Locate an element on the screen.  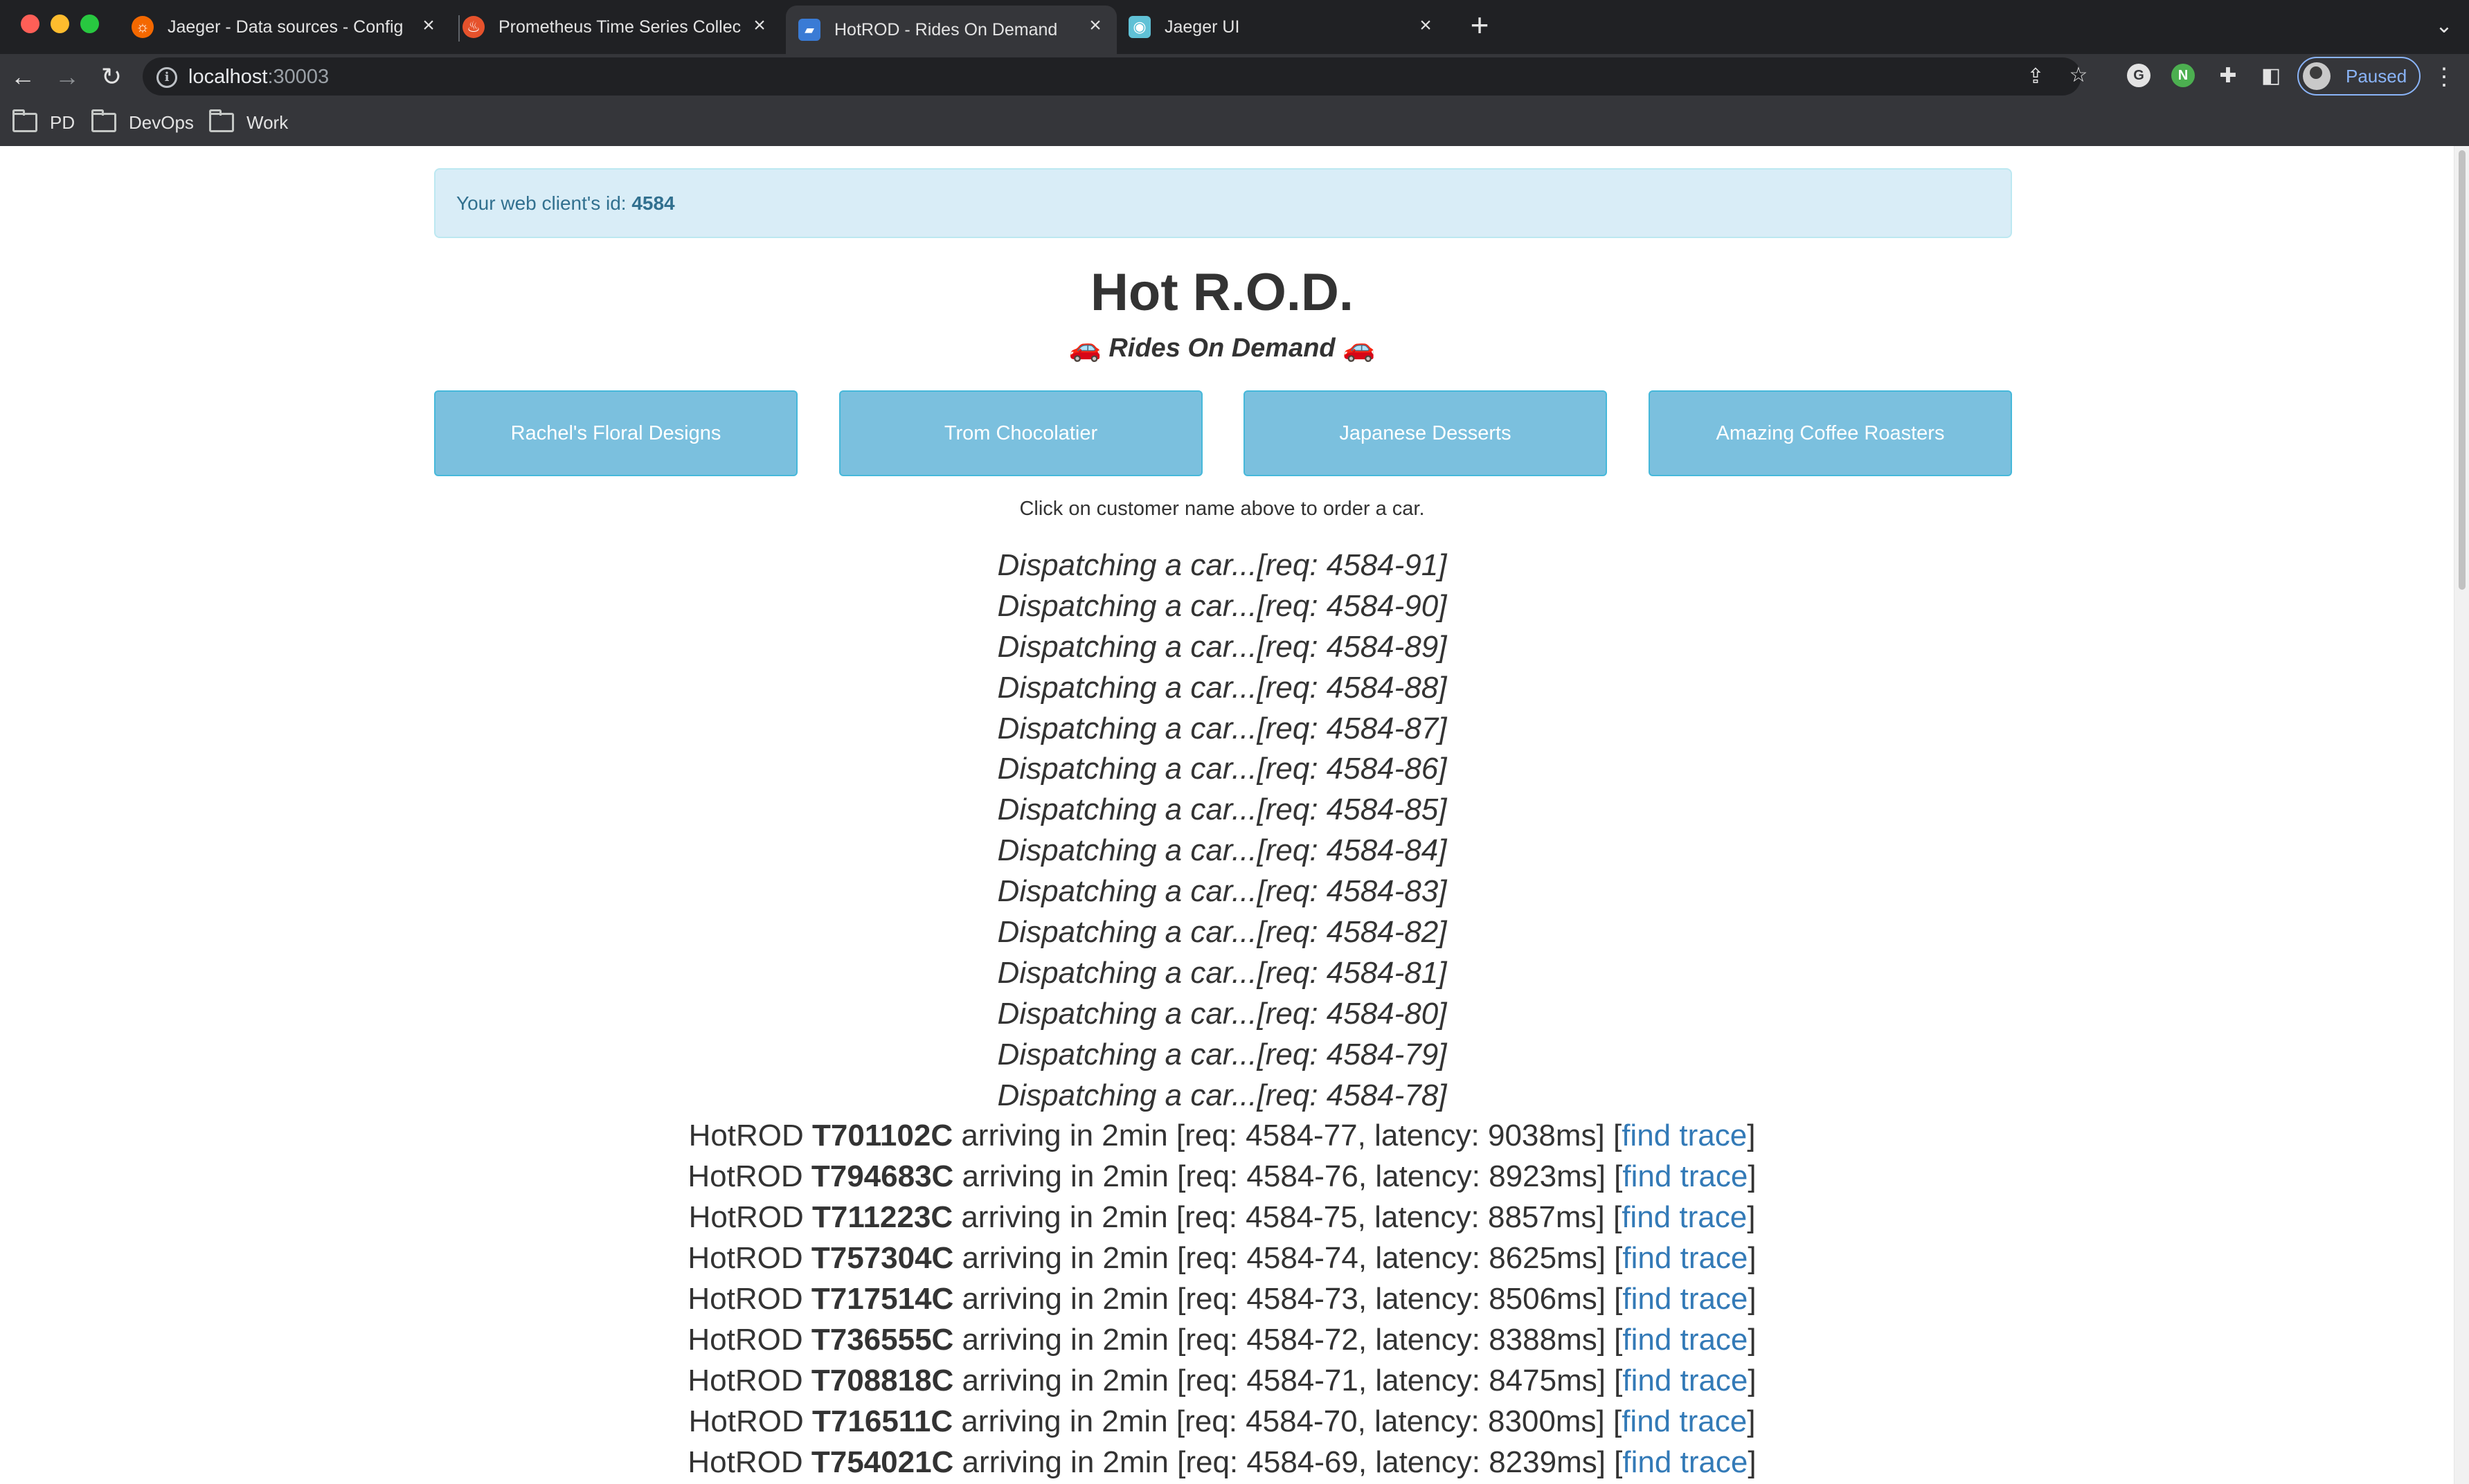
forward-button: → is located at coordinates (67, 77).